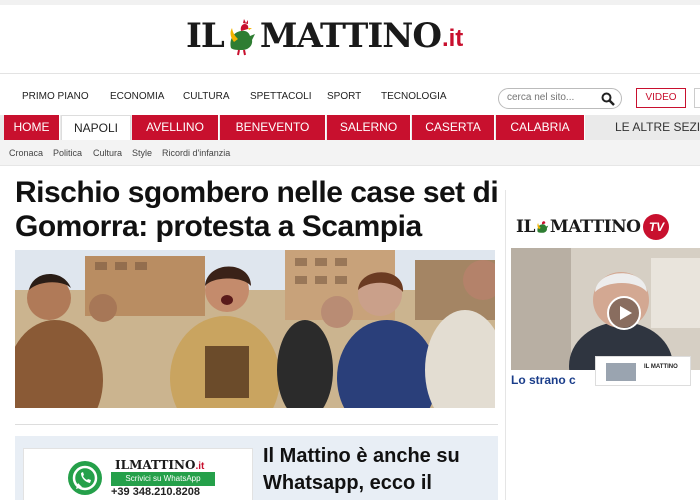 The width and height of the screenshot is (700, 500). I want to click on tv-logo-mattino: MATTINO, so click(595, 227).